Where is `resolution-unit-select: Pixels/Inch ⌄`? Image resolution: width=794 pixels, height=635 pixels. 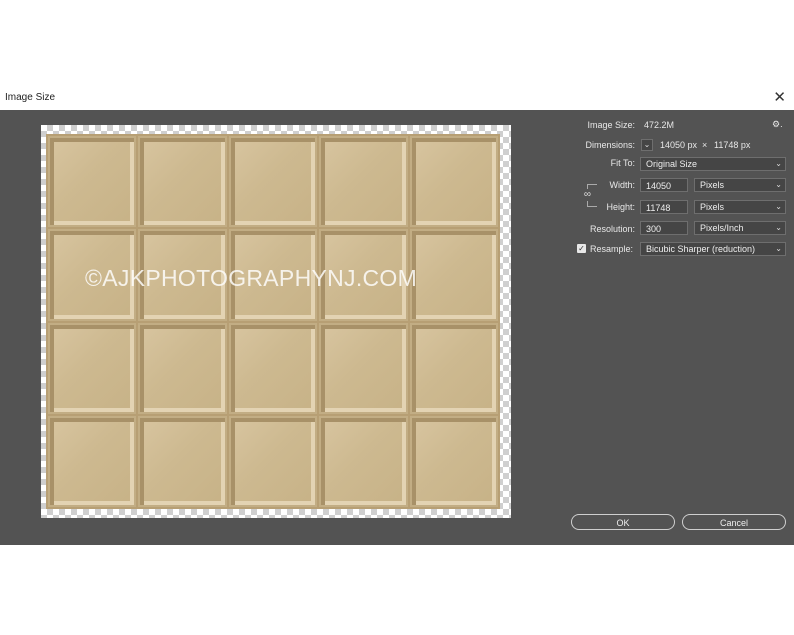 resolution-unit-select: Pixels/Inch ⌄ is located at coordinates (740, 228).